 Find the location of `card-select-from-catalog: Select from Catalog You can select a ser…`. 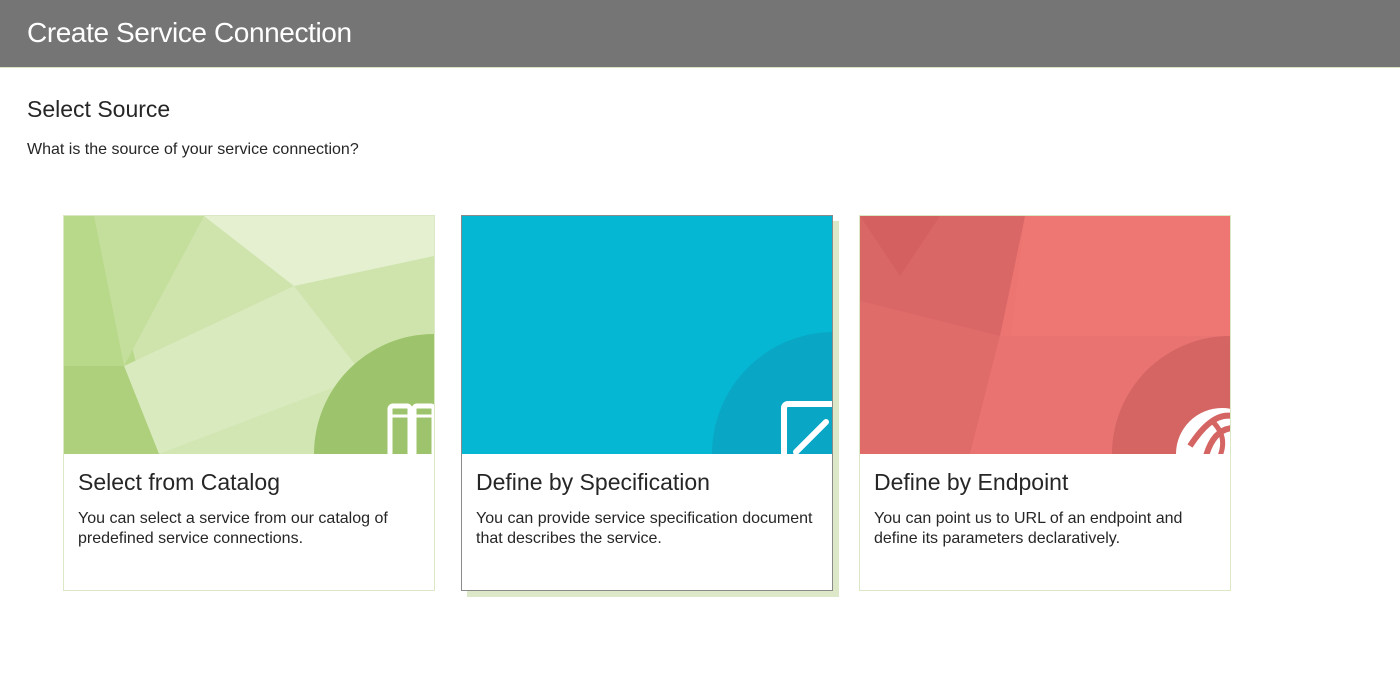

card-select-from-catalog: Select from Catalog You can select a ser… is located at coordinates (249, 403).